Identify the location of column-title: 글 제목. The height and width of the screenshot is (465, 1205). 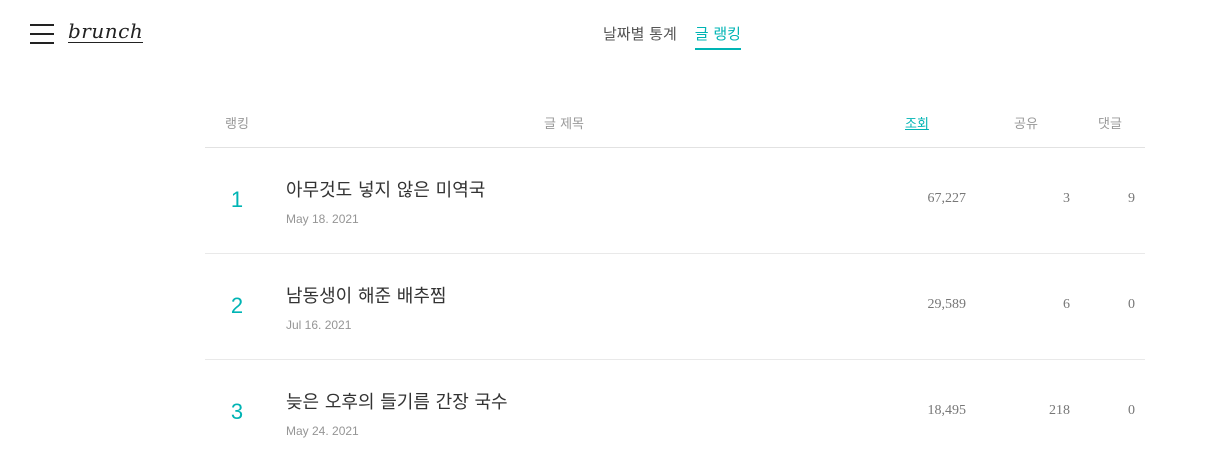
(564, 124).